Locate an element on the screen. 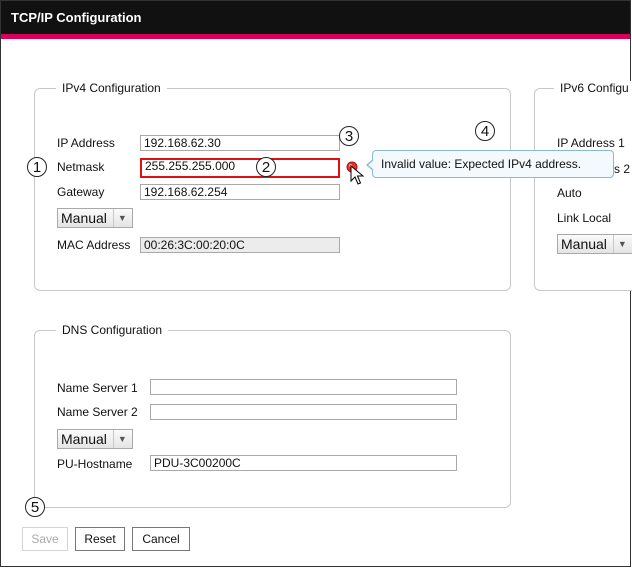 The height and width of the screenshot is (568, 632). ipv6-legend: IPv6 Configu is located at coordinates (593, 88).